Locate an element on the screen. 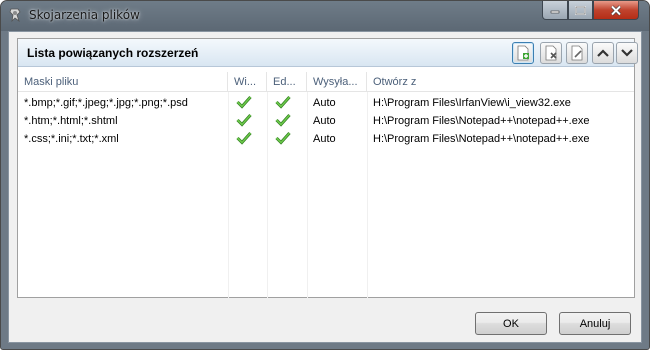 The image size is (650, 350). app-icon is located at coordinates (15, 15).